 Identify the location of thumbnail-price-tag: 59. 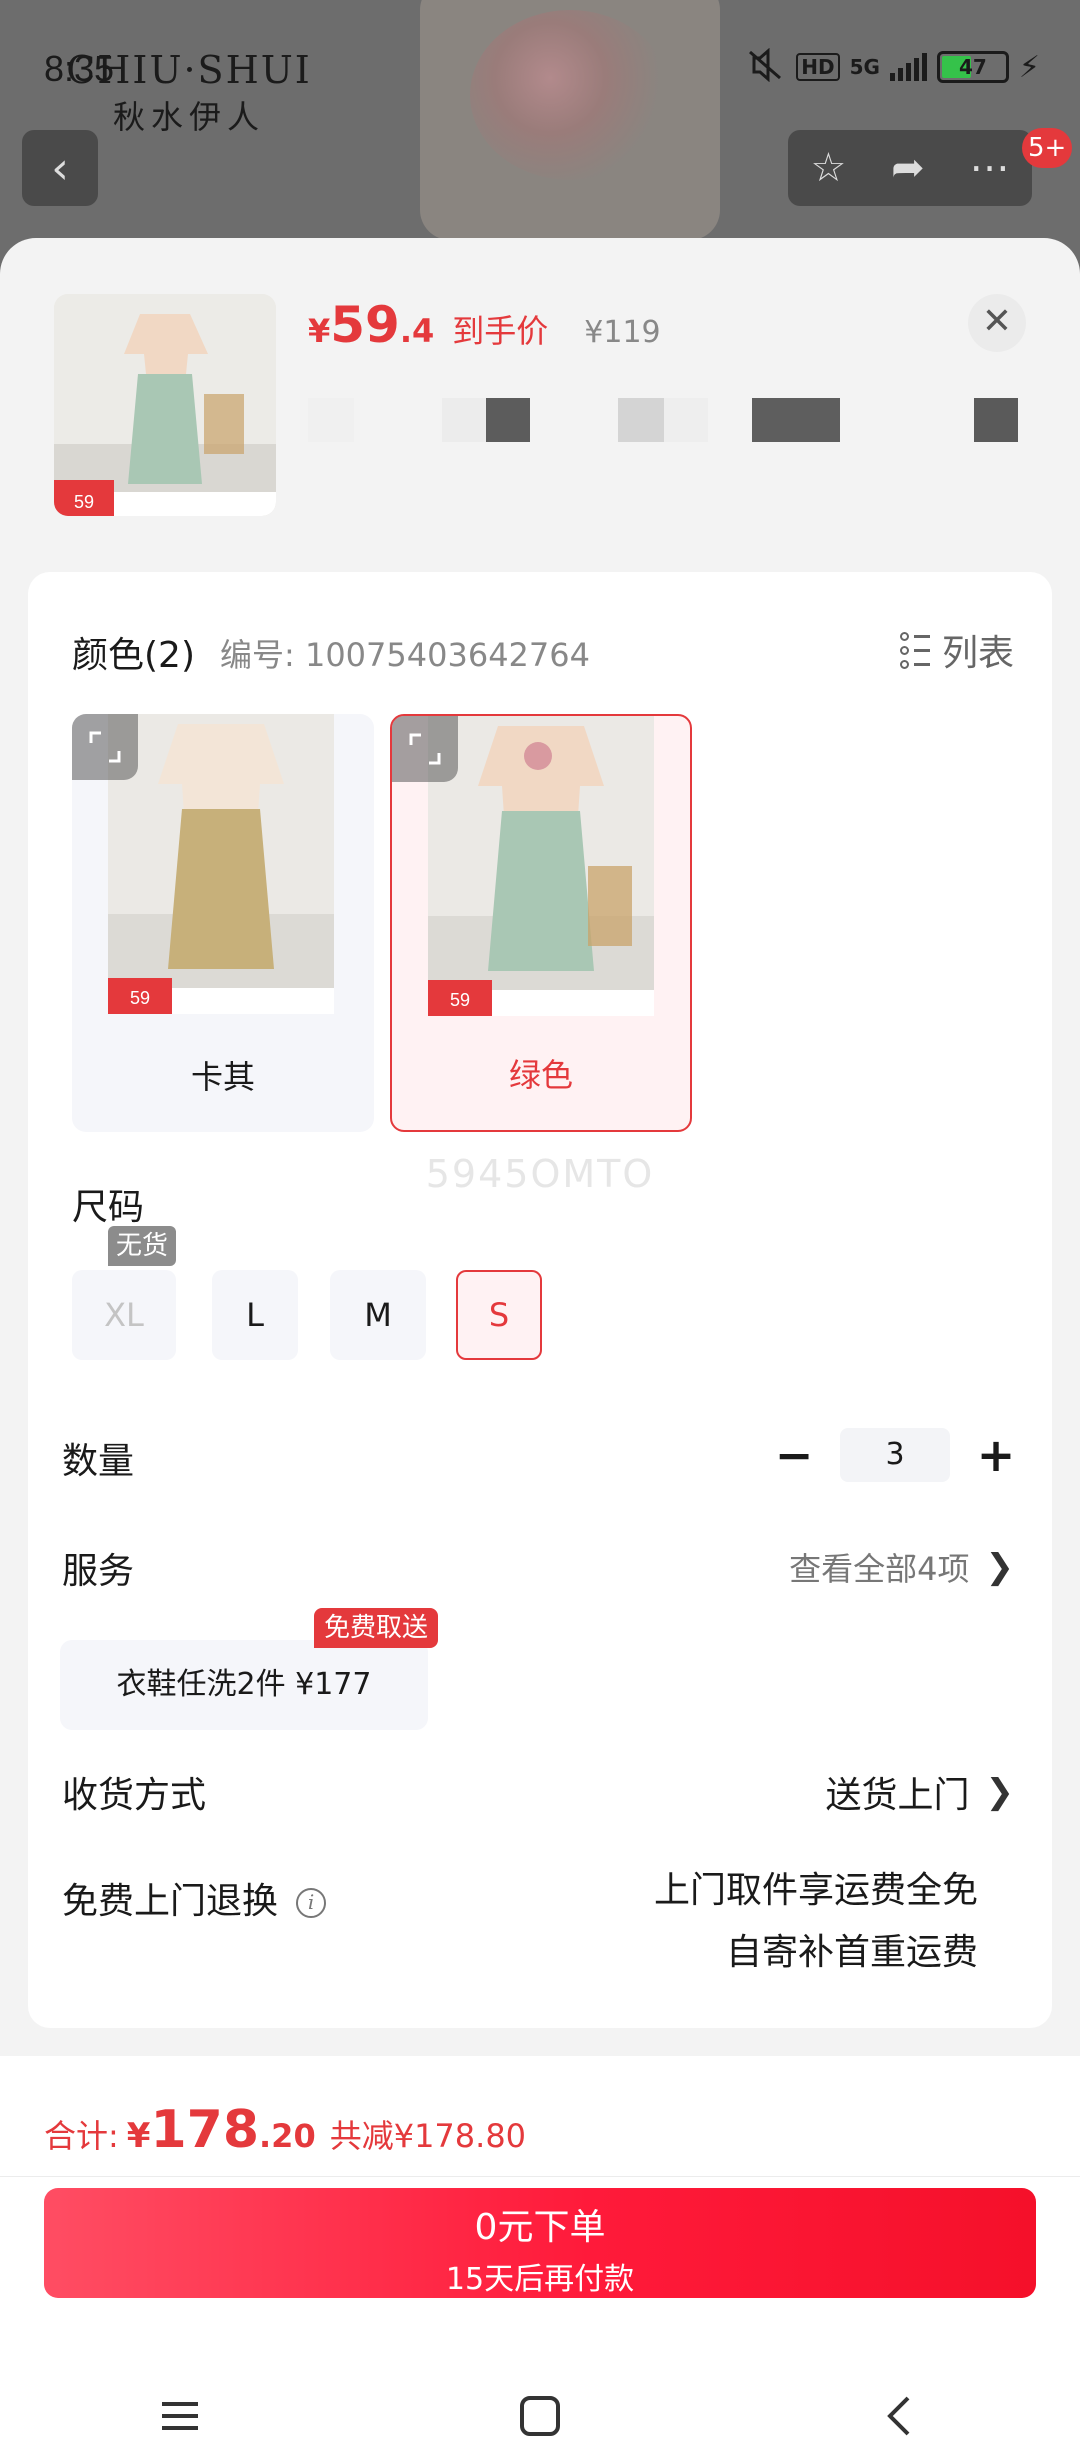
(84, 502).